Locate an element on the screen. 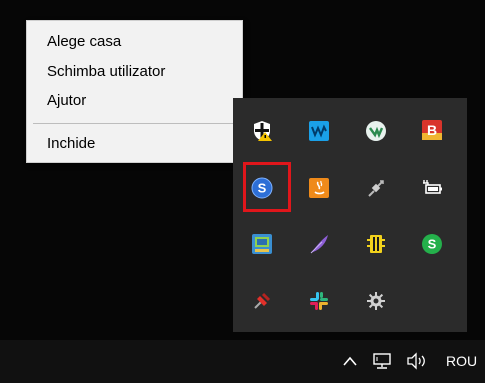 The image size is (485, 383). waves-icon is located at coordinates (319, 131).